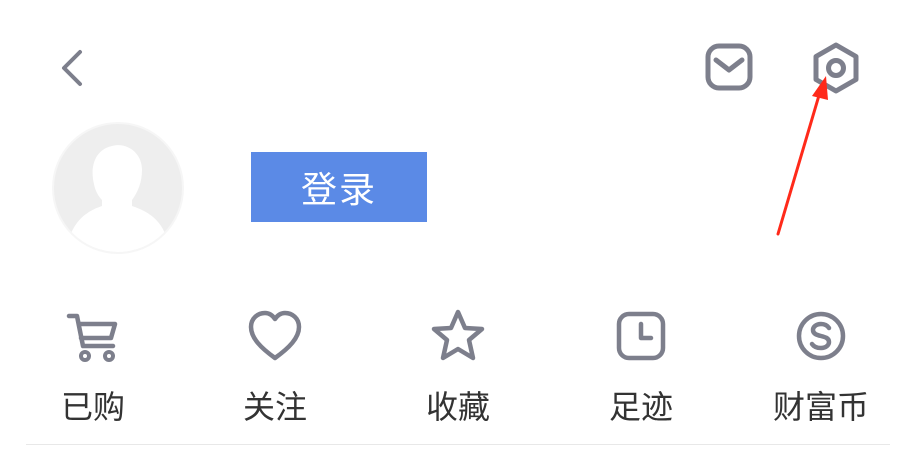 Image resolution: width=906 pixels, height=466 pixels. I want to click on shortcut-label: 足迹, so click(640, 407).